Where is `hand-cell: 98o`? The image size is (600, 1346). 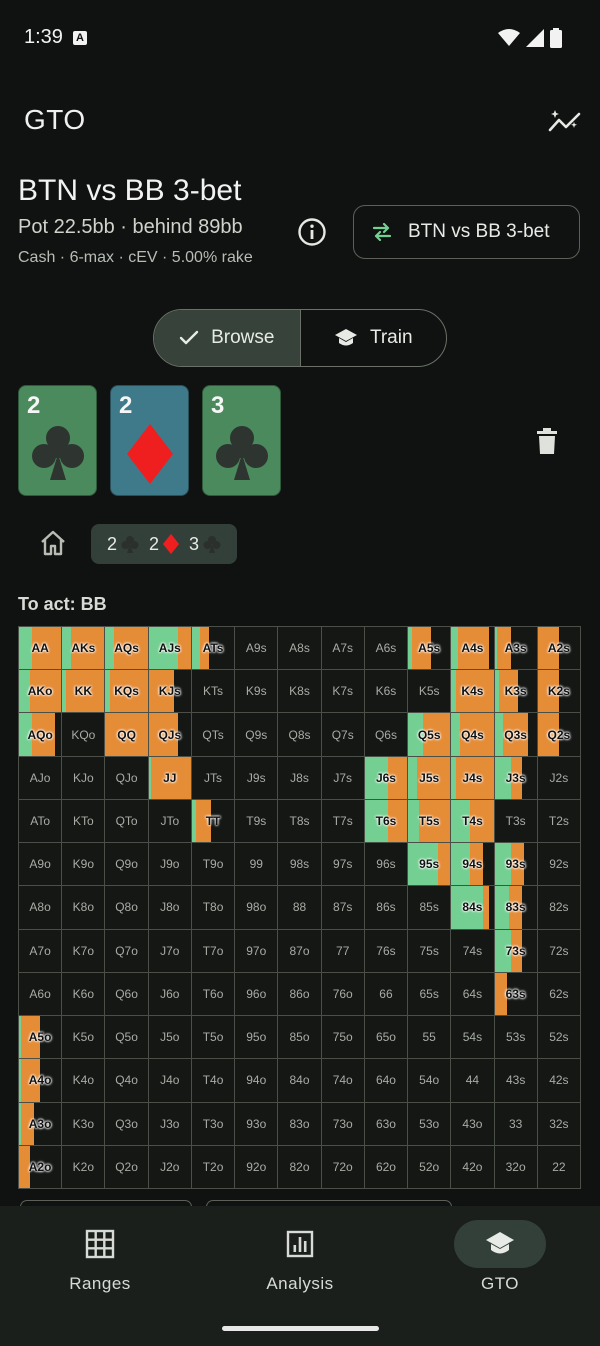 hand-cell: 98o is located at coordinates (257, 908).